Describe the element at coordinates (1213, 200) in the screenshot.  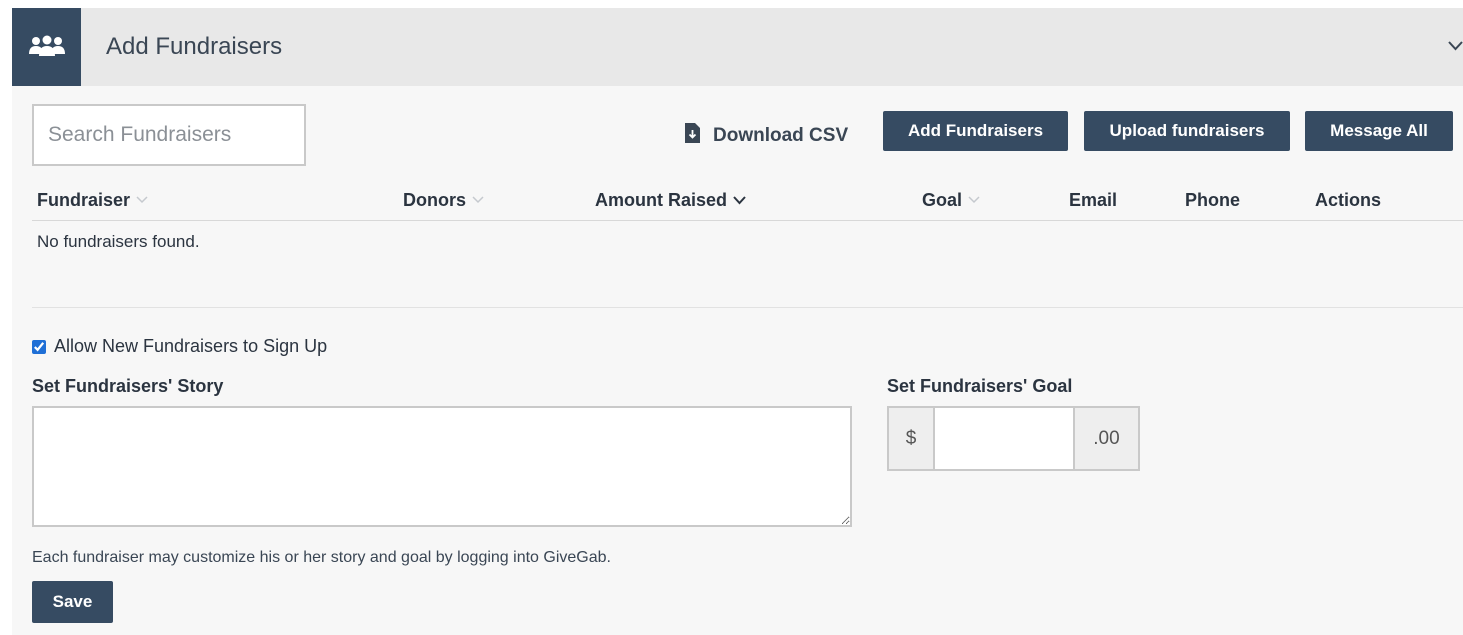
I see `column-header-phone: Phone` at that location.